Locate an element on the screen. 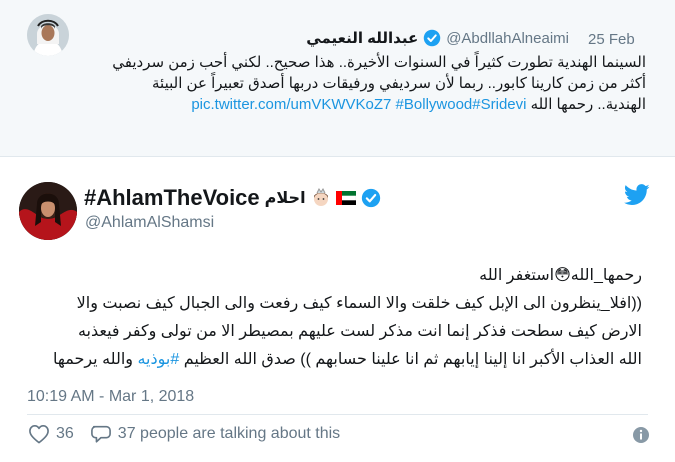  author-handle: @AhlamAlShamsi is located at coordinates (149, 223).